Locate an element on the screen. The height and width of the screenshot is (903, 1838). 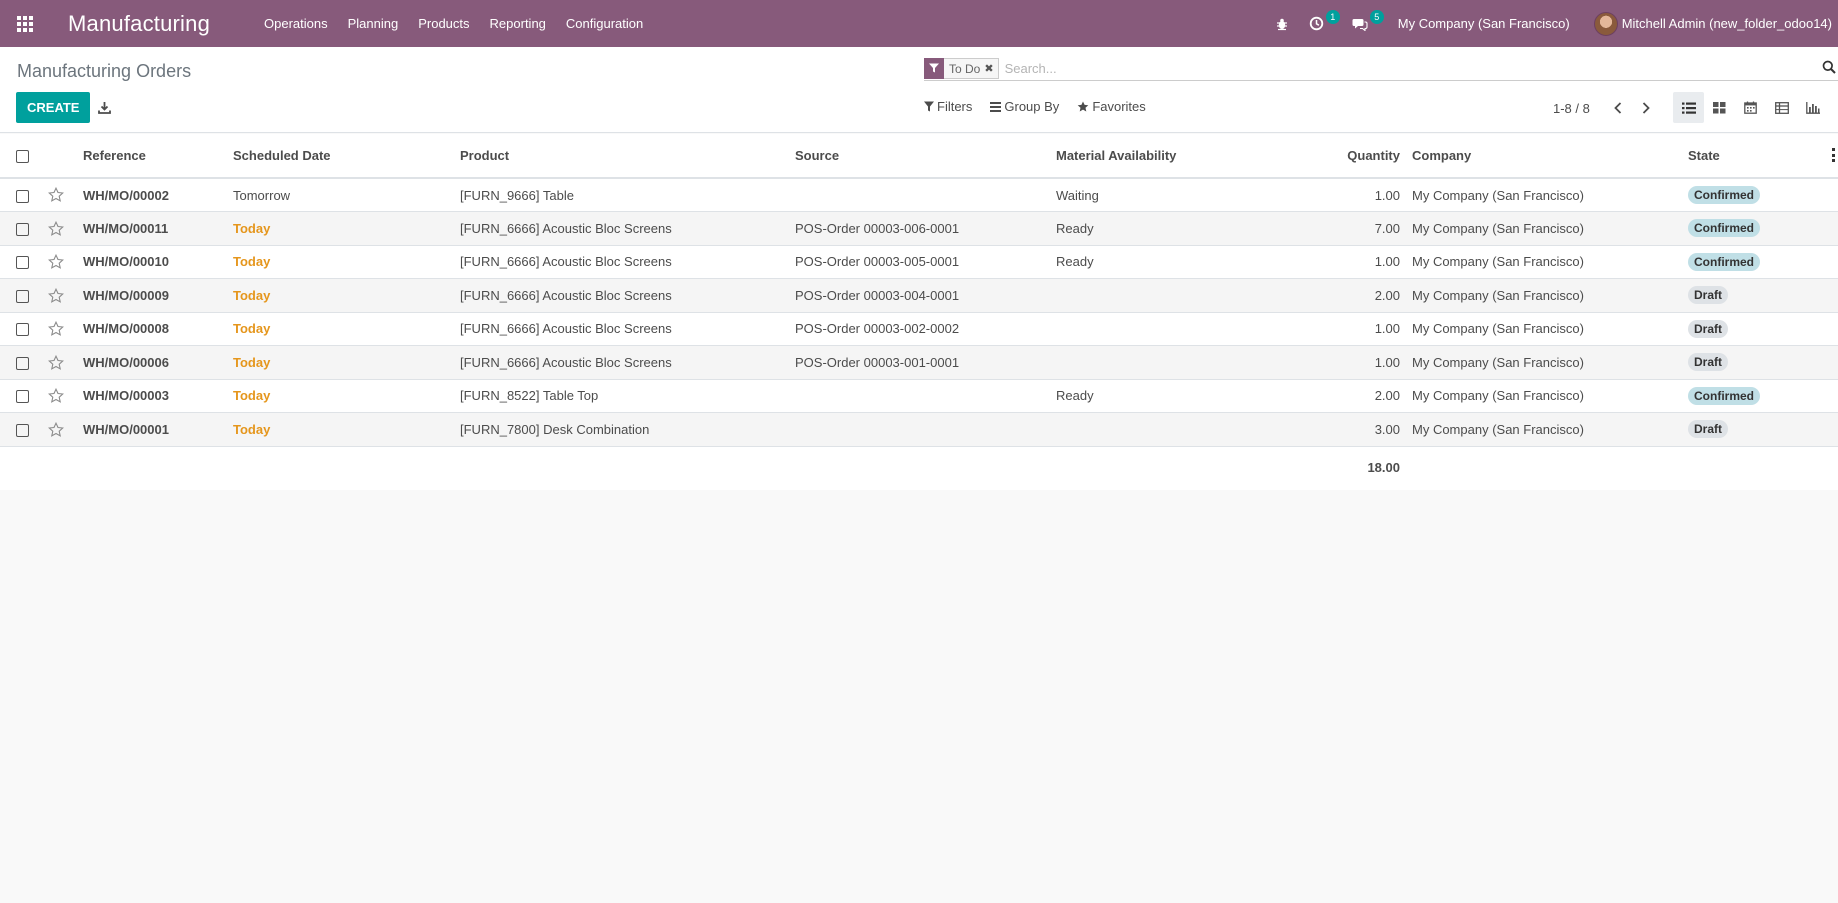
column-header-source: Source is located at coordinates (919, 156).